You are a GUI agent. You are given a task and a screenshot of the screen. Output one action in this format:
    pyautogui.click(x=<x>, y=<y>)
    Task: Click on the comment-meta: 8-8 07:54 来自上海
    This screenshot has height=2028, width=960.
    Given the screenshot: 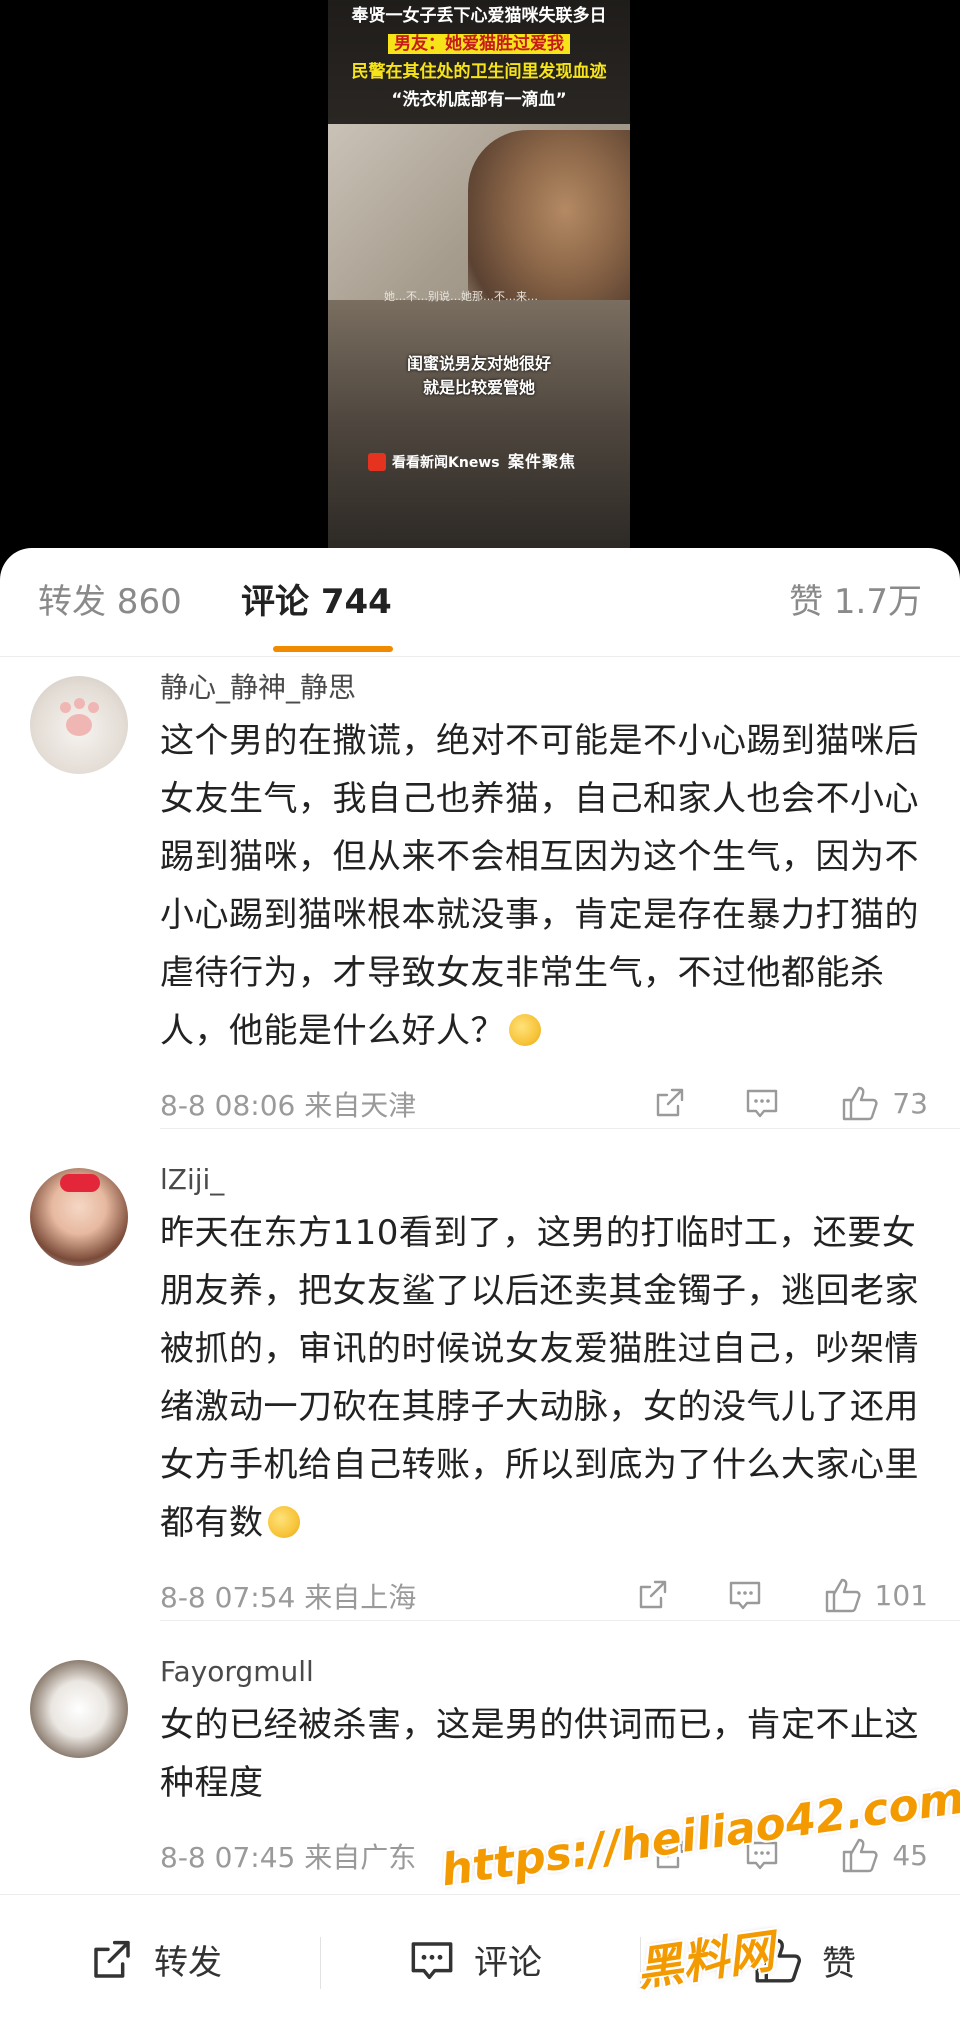 What is the action you would take?
    pyautogui.click(x=288, y=1597)
    